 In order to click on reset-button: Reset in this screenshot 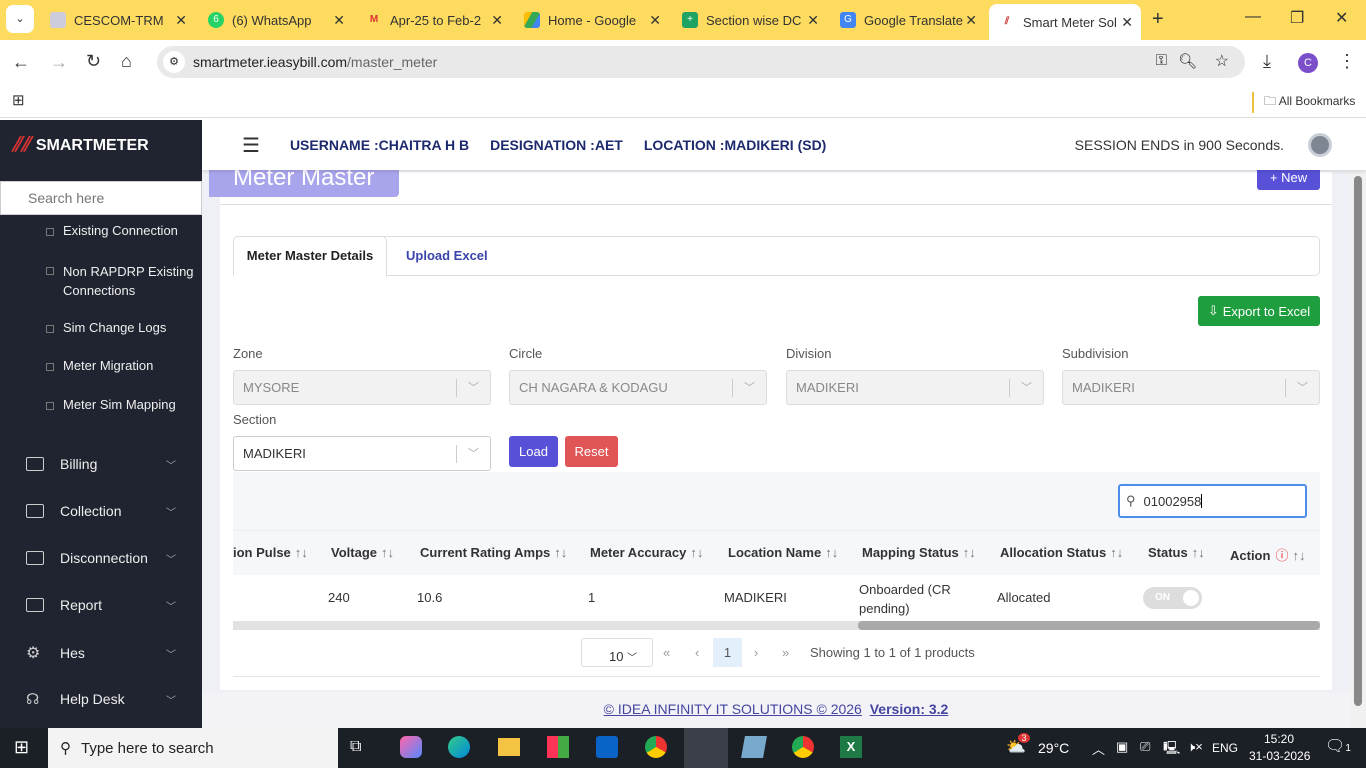, I will do `click(591, 451)`.